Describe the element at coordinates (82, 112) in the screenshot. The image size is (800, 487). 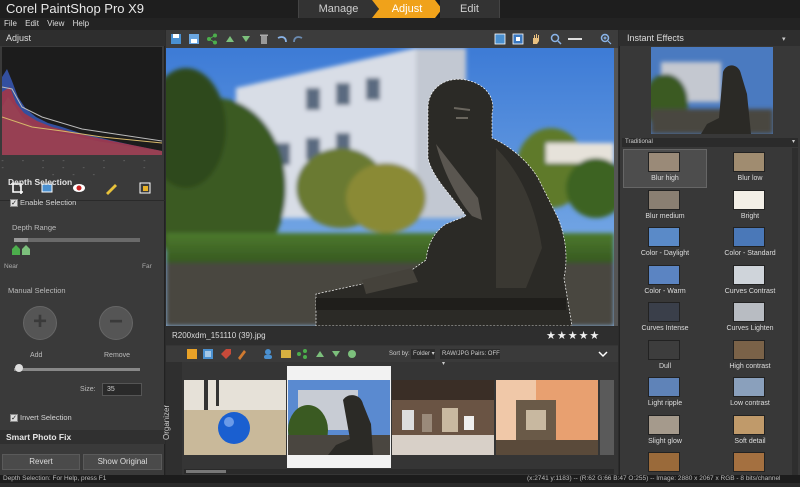
I see `histogram-graph` at that location.